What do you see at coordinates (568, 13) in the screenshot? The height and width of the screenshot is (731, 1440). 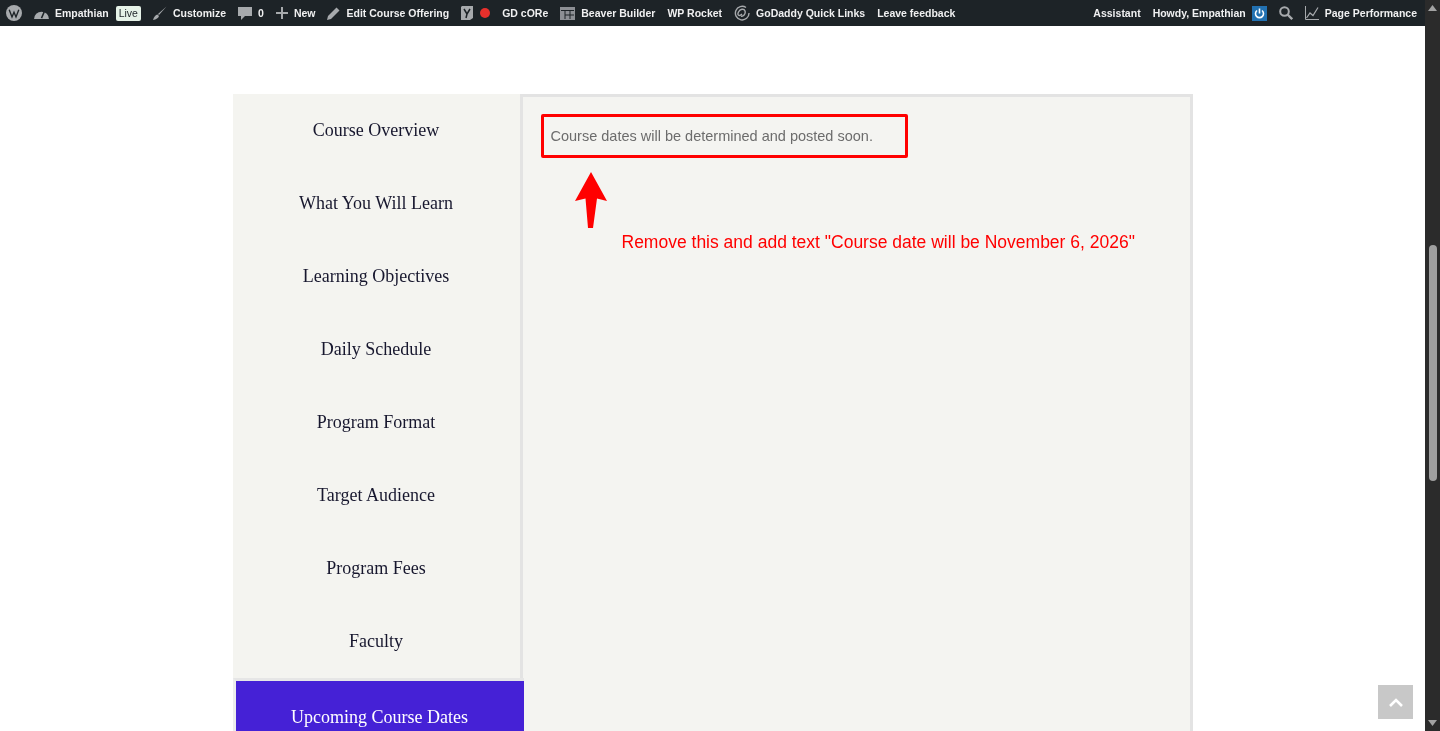 I see `layout-grid-icon` at bounding box center [568, 13].